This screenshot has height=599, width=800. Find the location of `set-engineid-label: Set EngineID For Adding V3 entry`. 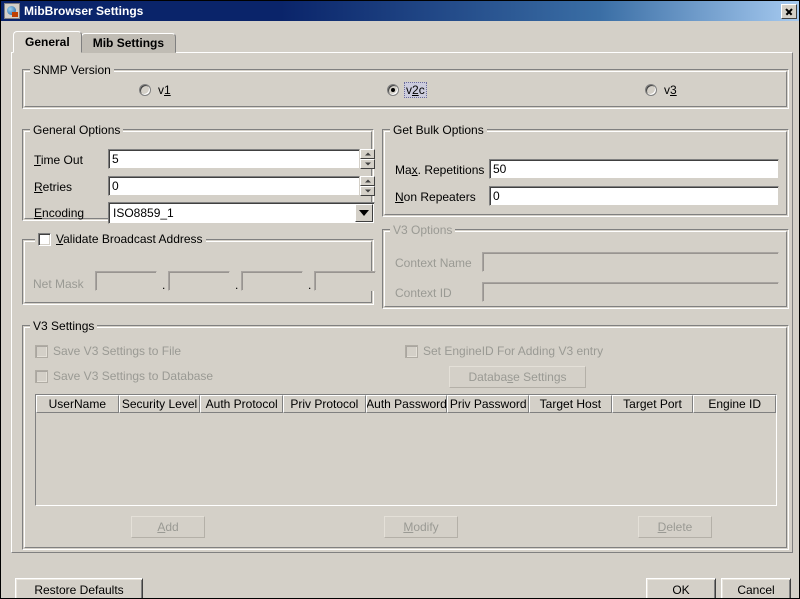

set-engineid-label: Set EngineID For Adding V3 entry is located at coordinates (513, 351).